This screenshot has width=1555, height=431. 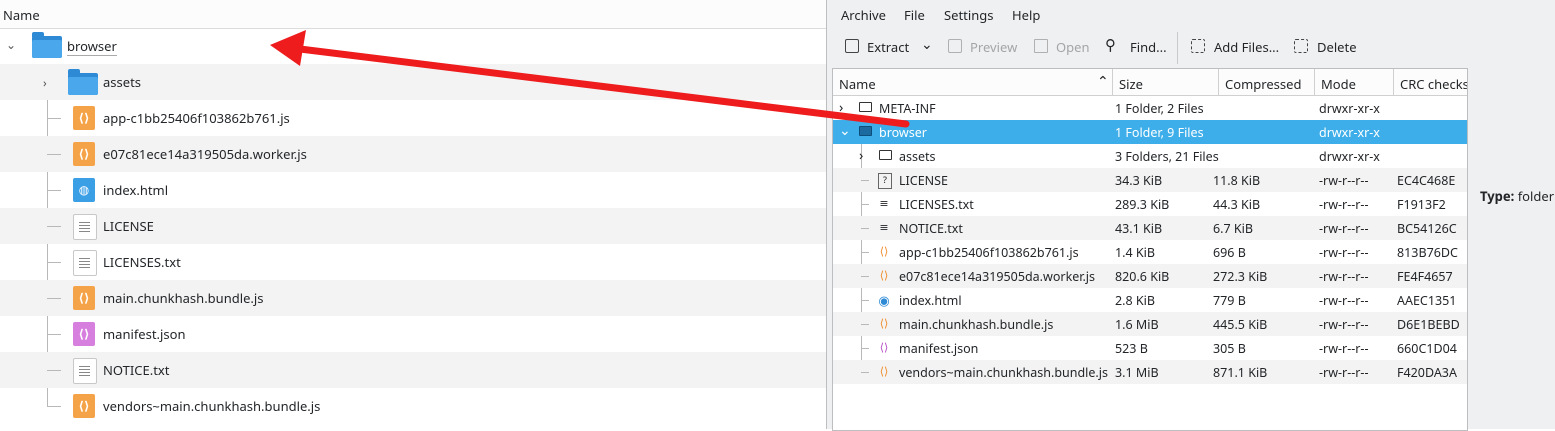 I want to click on annotation-arrow, so click(x=590, y=79).